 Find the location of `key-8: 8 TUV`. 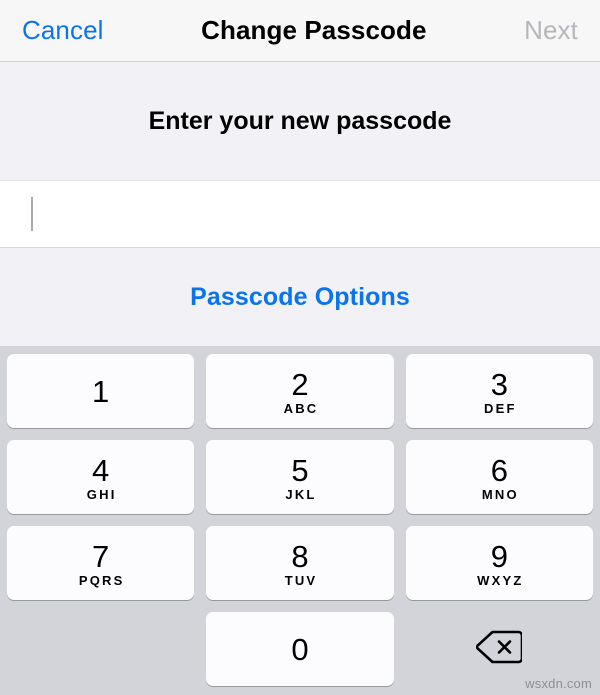

key-8: 8 TUV is located at coordinates (300, 563).